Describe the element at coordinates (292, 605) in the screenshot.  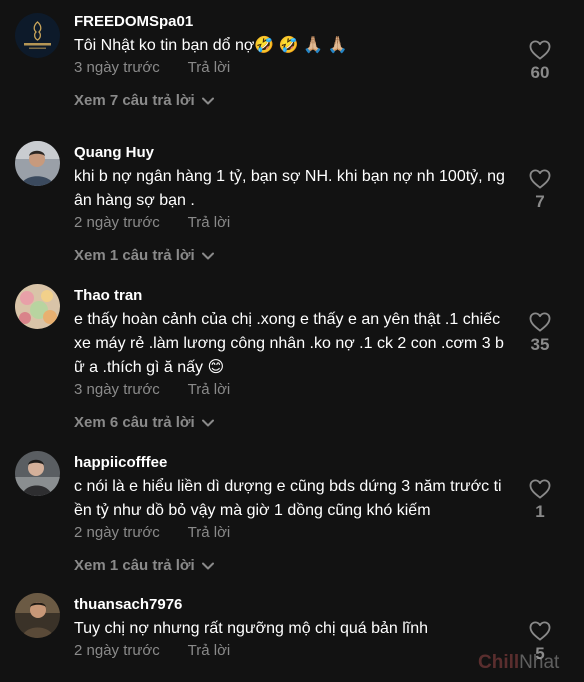
I see `comment-username: thuansach7976` at that location.